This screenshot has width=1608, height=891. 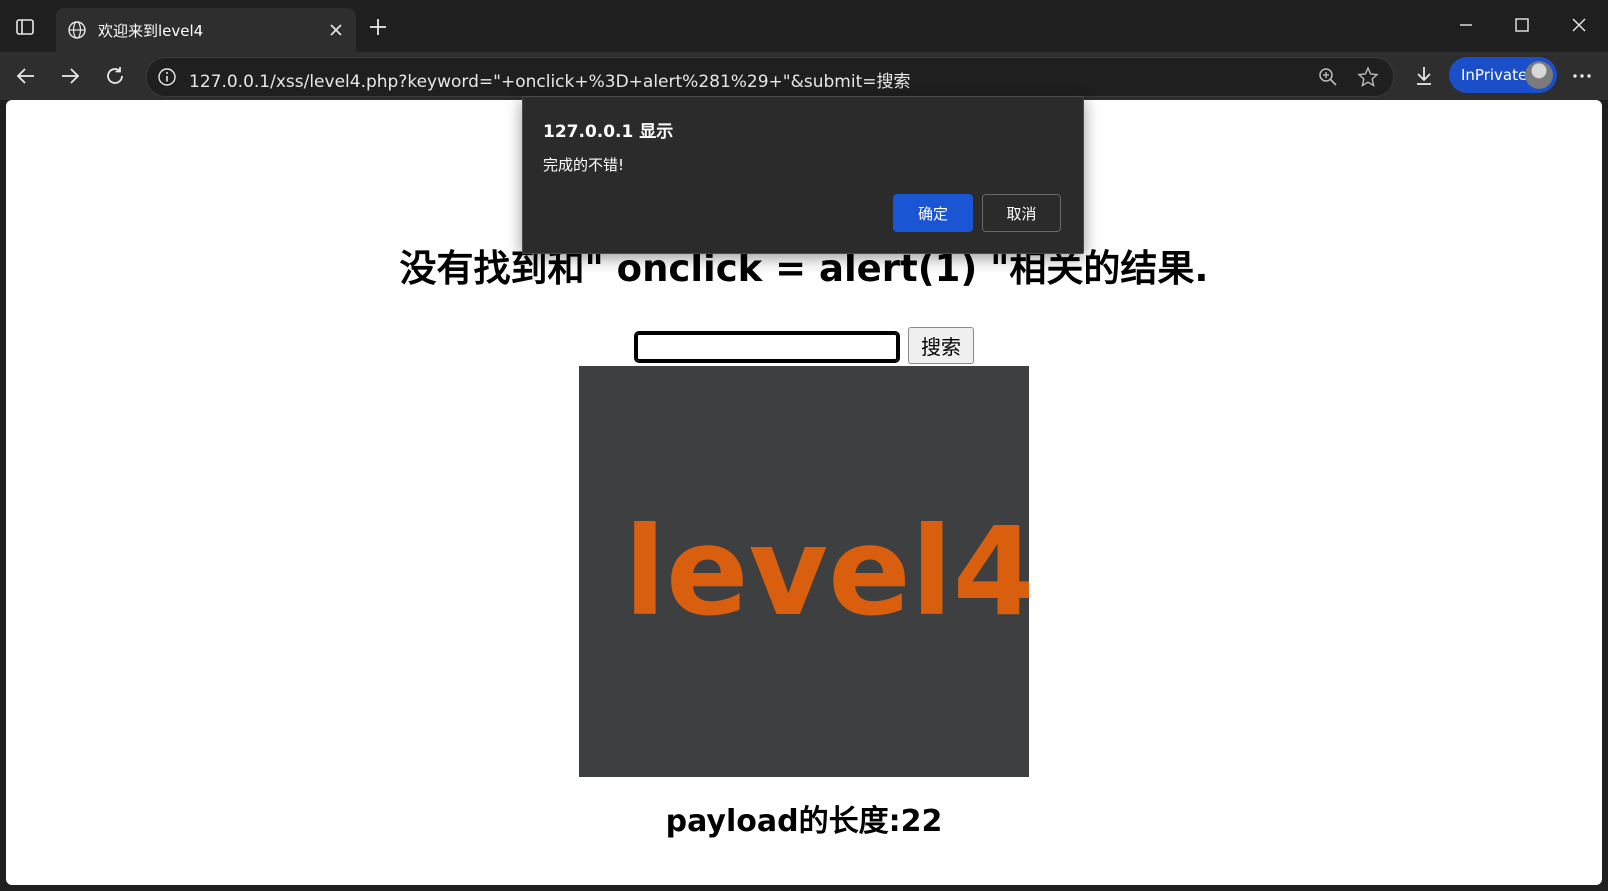 I want to click on maximize-icon, so click(x=1522, y=25).